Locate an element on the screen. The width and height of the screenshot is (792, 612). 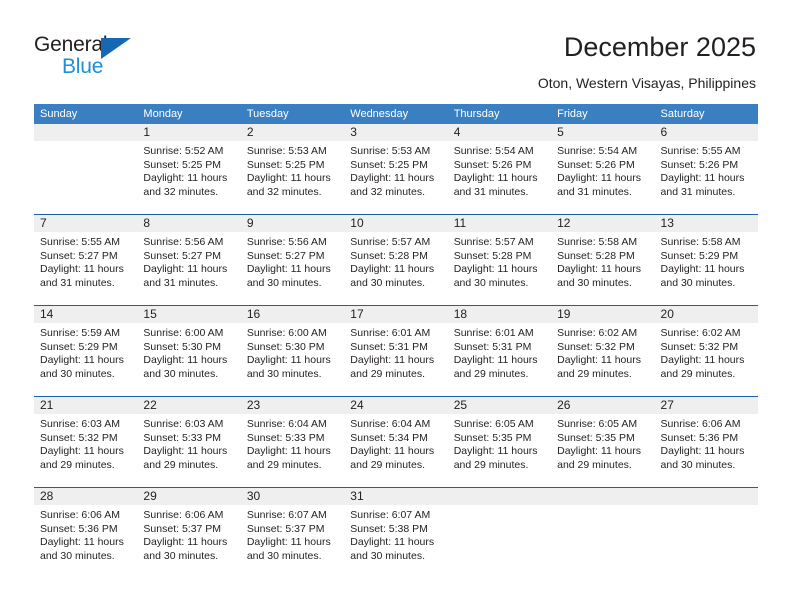
daylight-duration-line2: and 31 minutes. is located at coordinates (698, 191).